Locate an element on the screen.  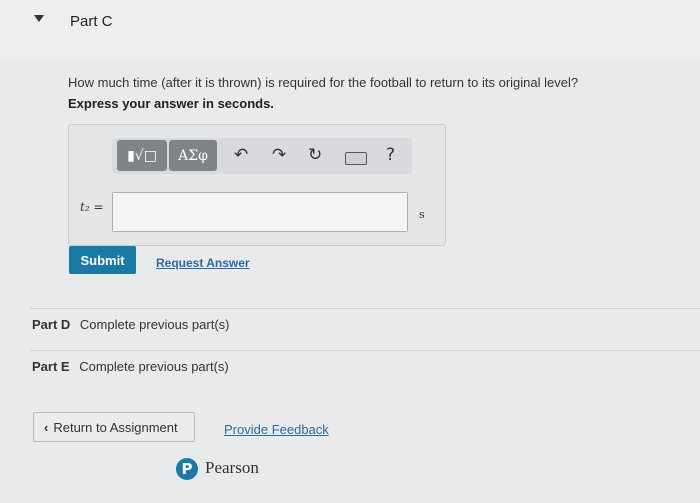
collapse-caret-icon is located at coordinates (39, 18).